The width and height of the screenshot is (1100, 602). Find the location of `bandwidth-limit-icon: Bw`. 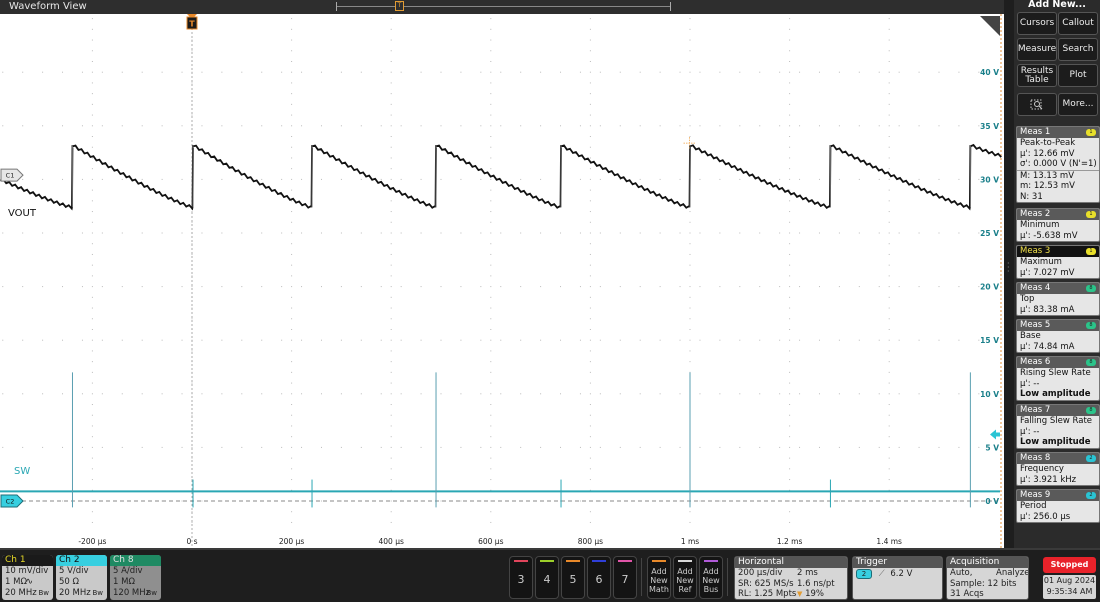

bandwidth-limit-icon: Bw is located at coordinates (97, 593).